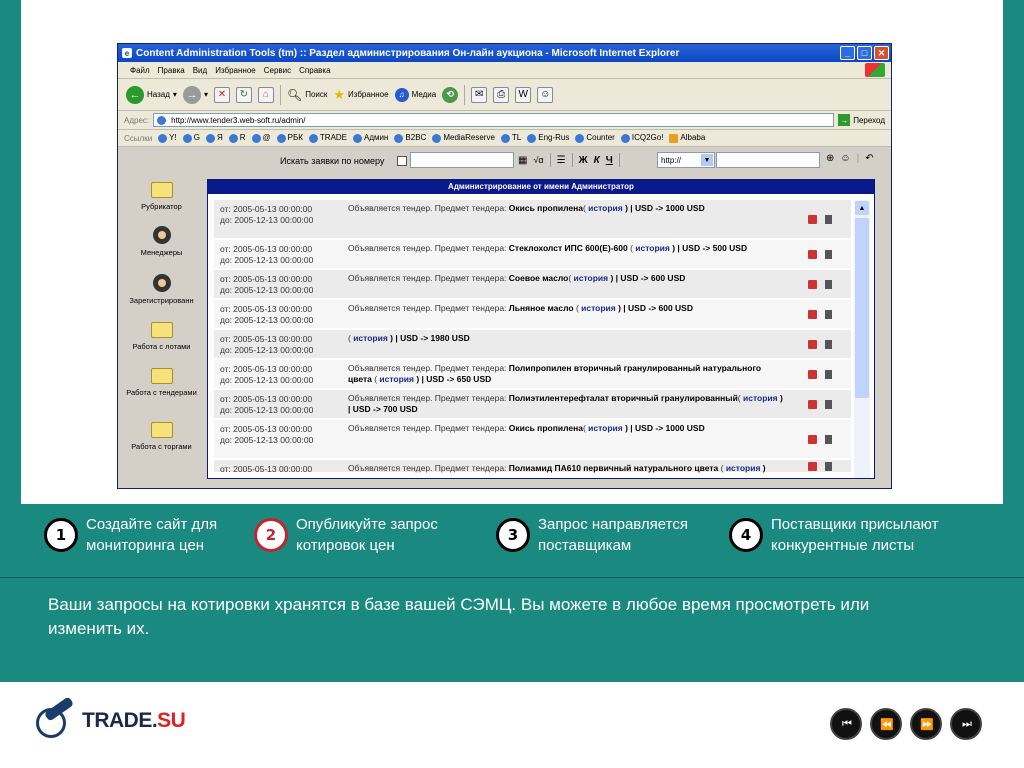 The width and height of the screenshot is (1024, 768). What do you see at coordinates (561, 160) in the screenshot?
I see `list-icon: ☰` at bounding box center [561, 160].